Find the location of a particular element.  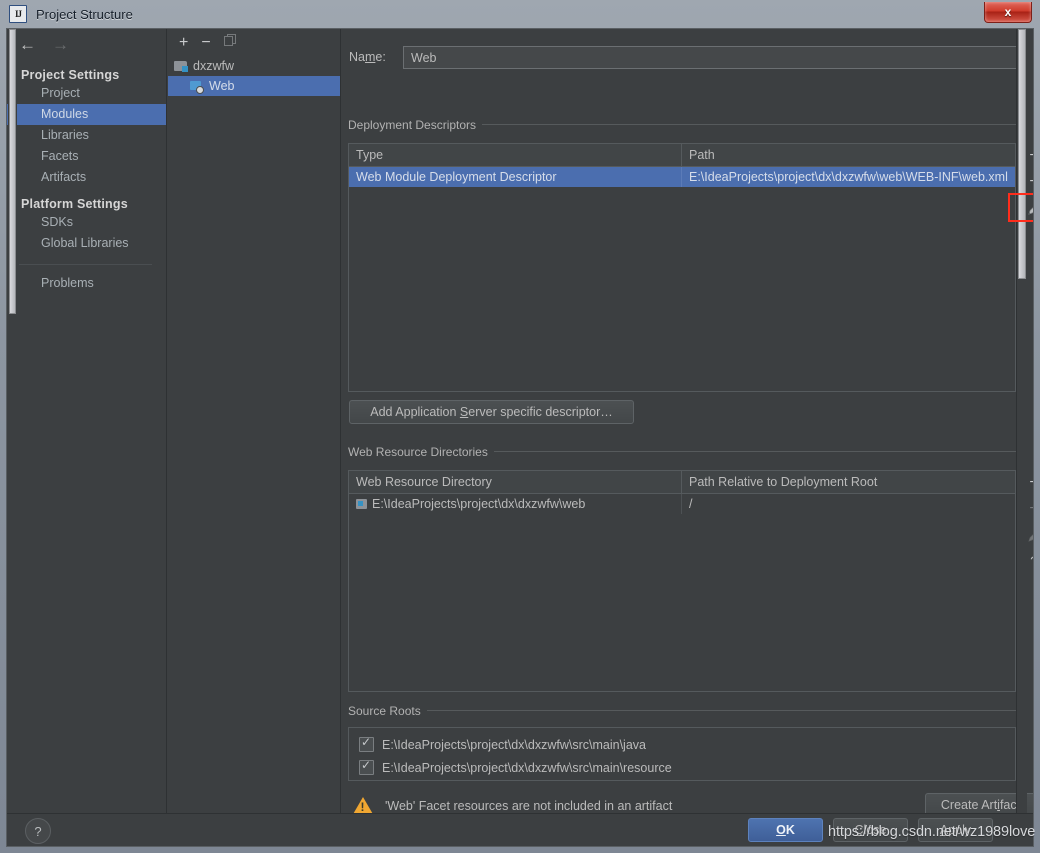

cell-web-resource-directory: E:\IdeaProjects\project\dx\dxzwfw\web is located at coordinates (515, 504).